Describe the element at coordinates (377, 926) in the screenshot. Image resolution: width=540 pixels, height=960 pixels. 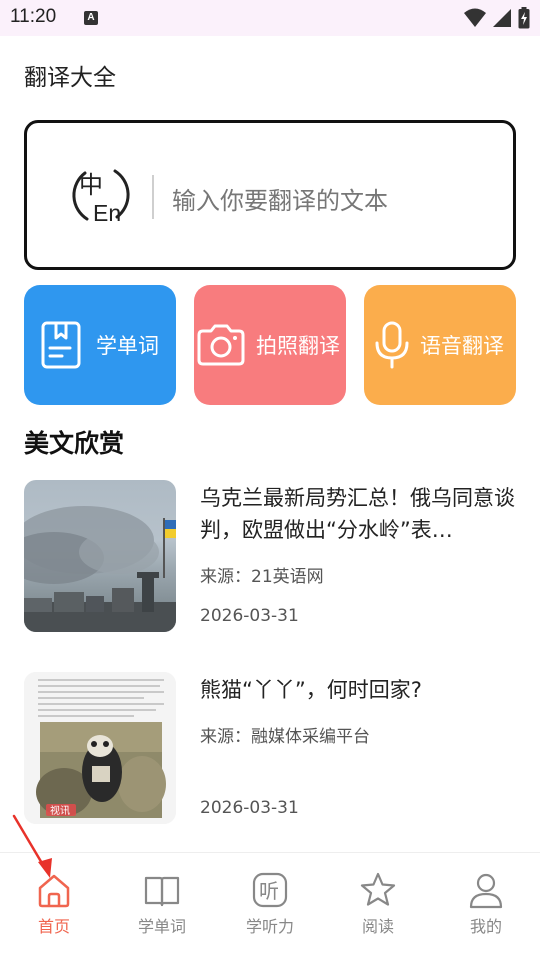
I see `tab-reading-label: 阅读` at that location.